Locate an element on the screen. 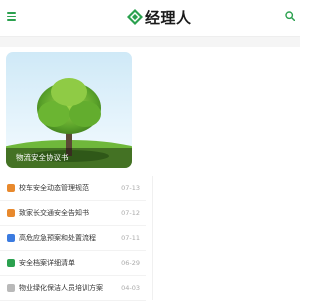  article-title: 高危应急预案和处置流程 is located at coordinates (57, 238).